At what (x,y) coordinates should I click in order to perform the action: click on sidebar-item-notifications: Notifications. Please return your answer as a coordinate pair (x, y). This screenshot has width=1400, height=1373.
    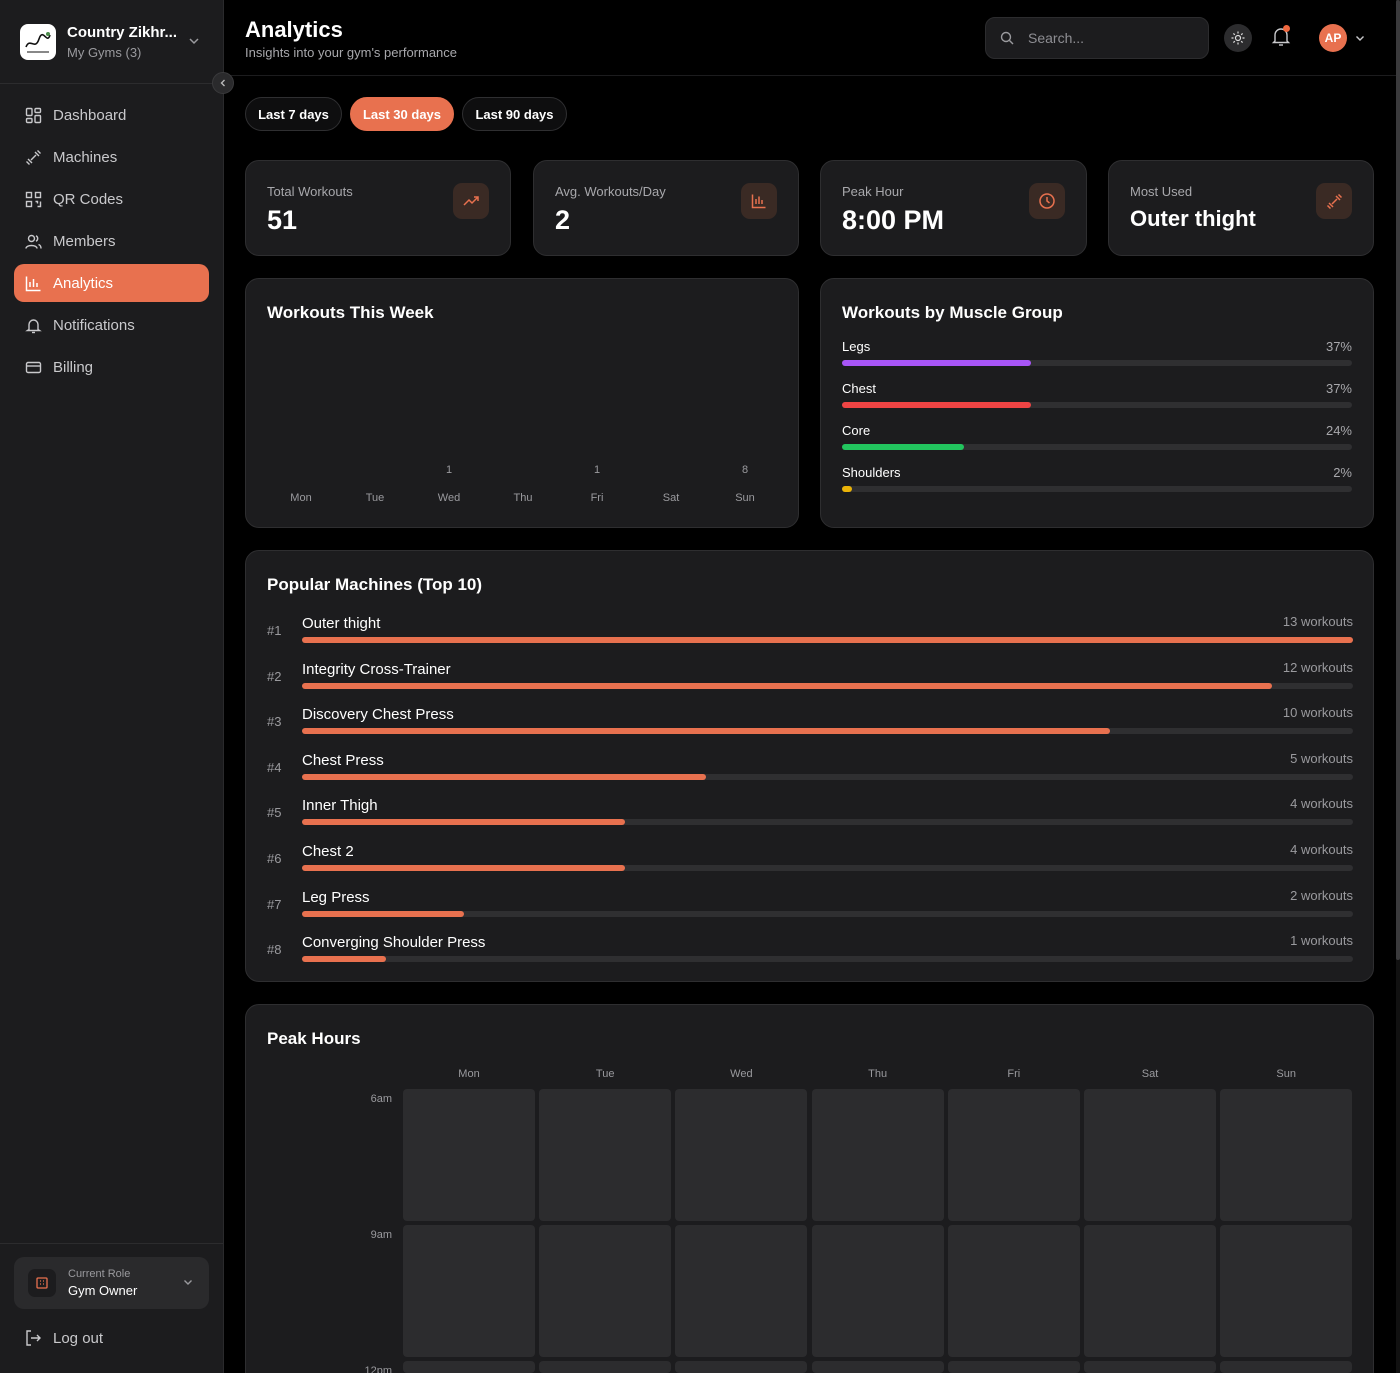
    Looking at the image, I should click on (111, 325).